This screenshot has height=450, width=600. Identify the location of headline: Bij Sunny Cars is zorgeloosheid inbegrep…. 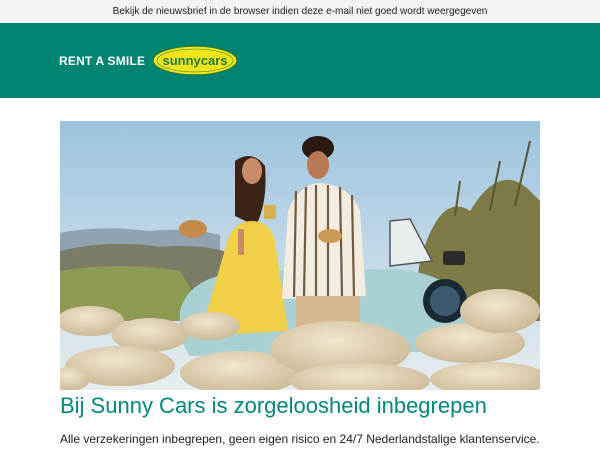
(273, 405).